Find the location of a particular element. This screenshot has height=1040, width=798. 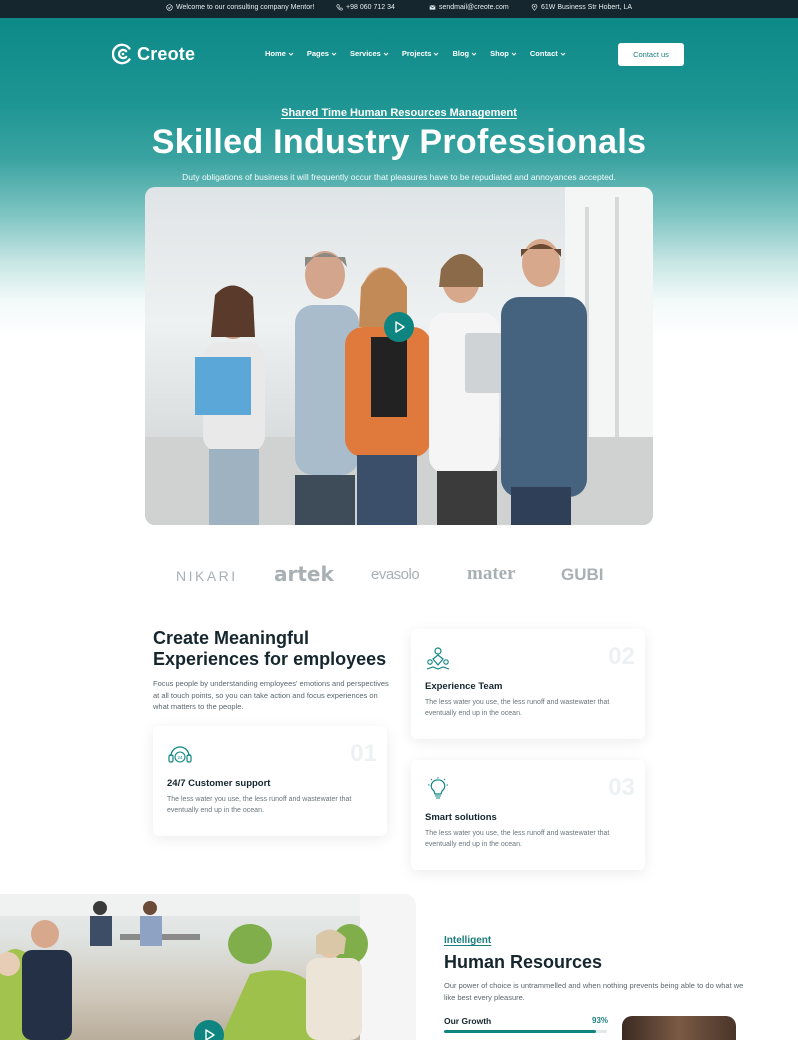

nav-label: Blog is located at coordinates (461, 53).